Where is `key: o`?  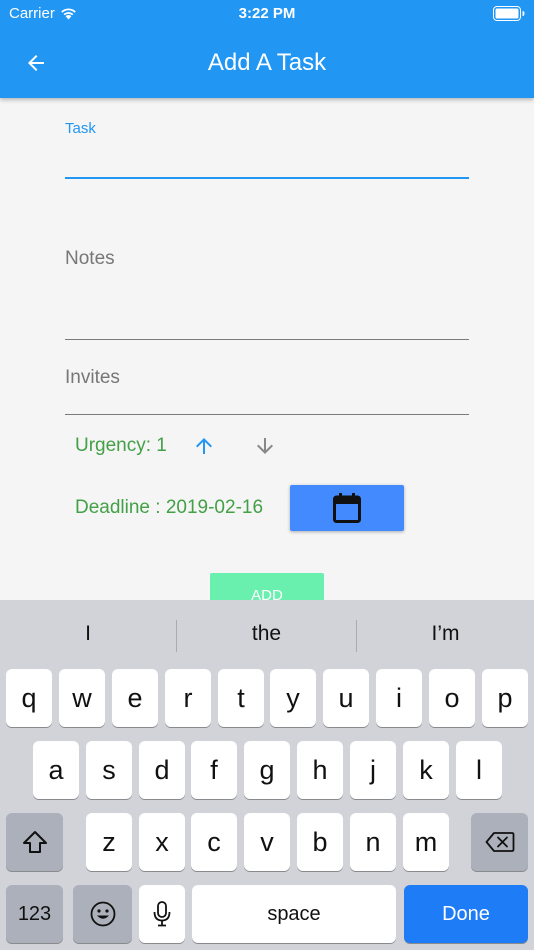
key: o is located at coordinates (452, 698).